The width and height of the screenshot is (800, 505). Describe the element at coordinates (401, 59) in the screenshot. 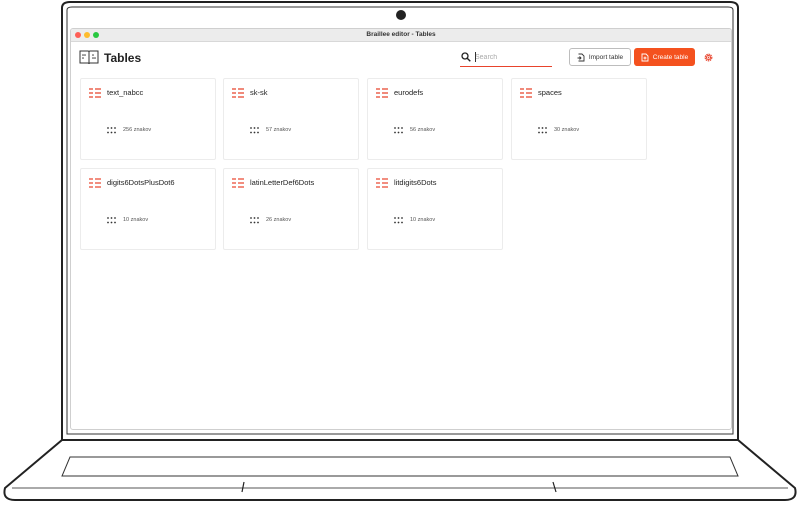

I see `toolbar: Tables Import table Create table` at that location.